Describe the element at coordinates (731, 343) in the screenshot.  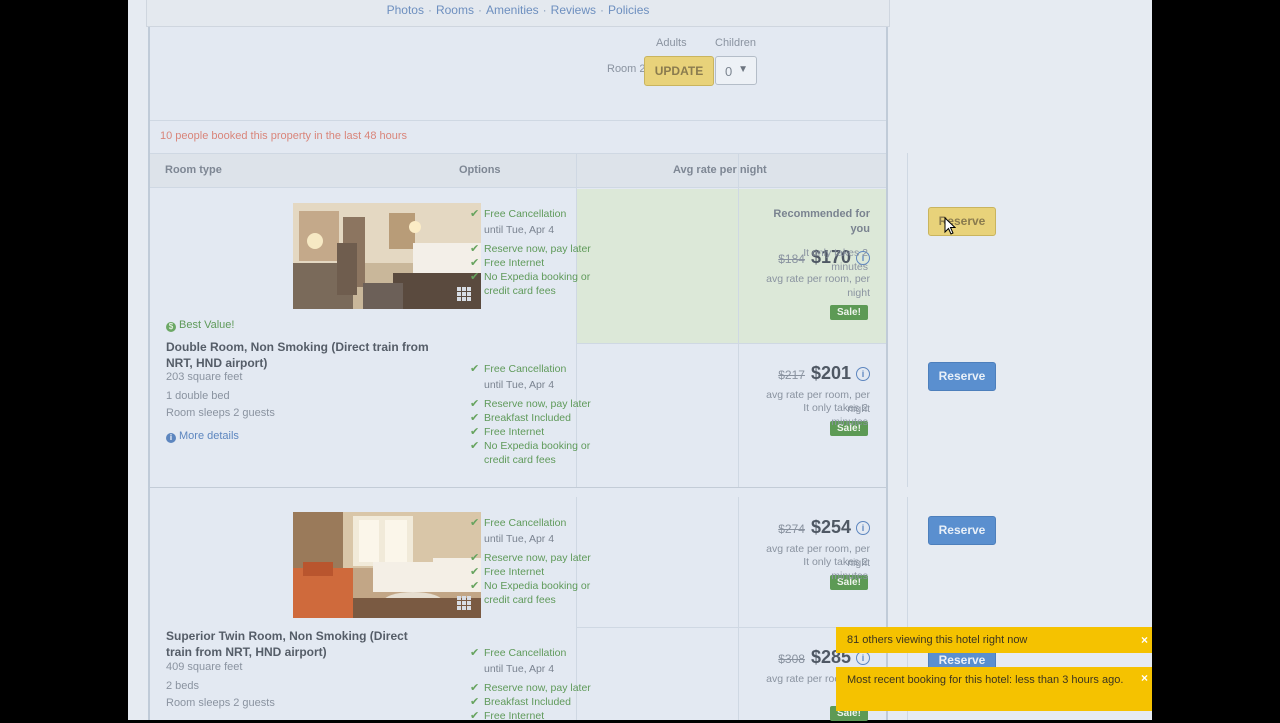
I see `rate-divider` at that location.